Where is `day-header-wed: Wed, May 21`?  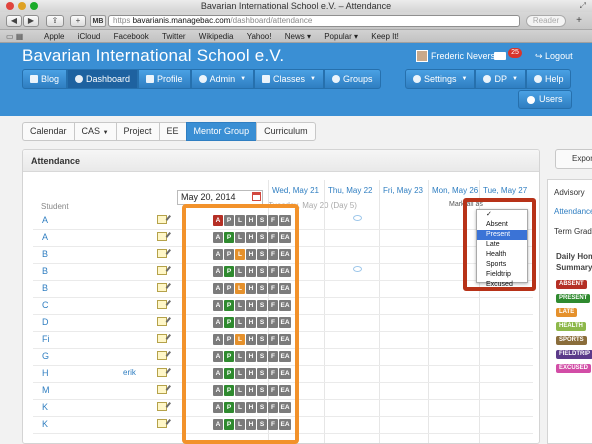 day-header-wed: Wed, May 21 is located at coordinates (295, 190).